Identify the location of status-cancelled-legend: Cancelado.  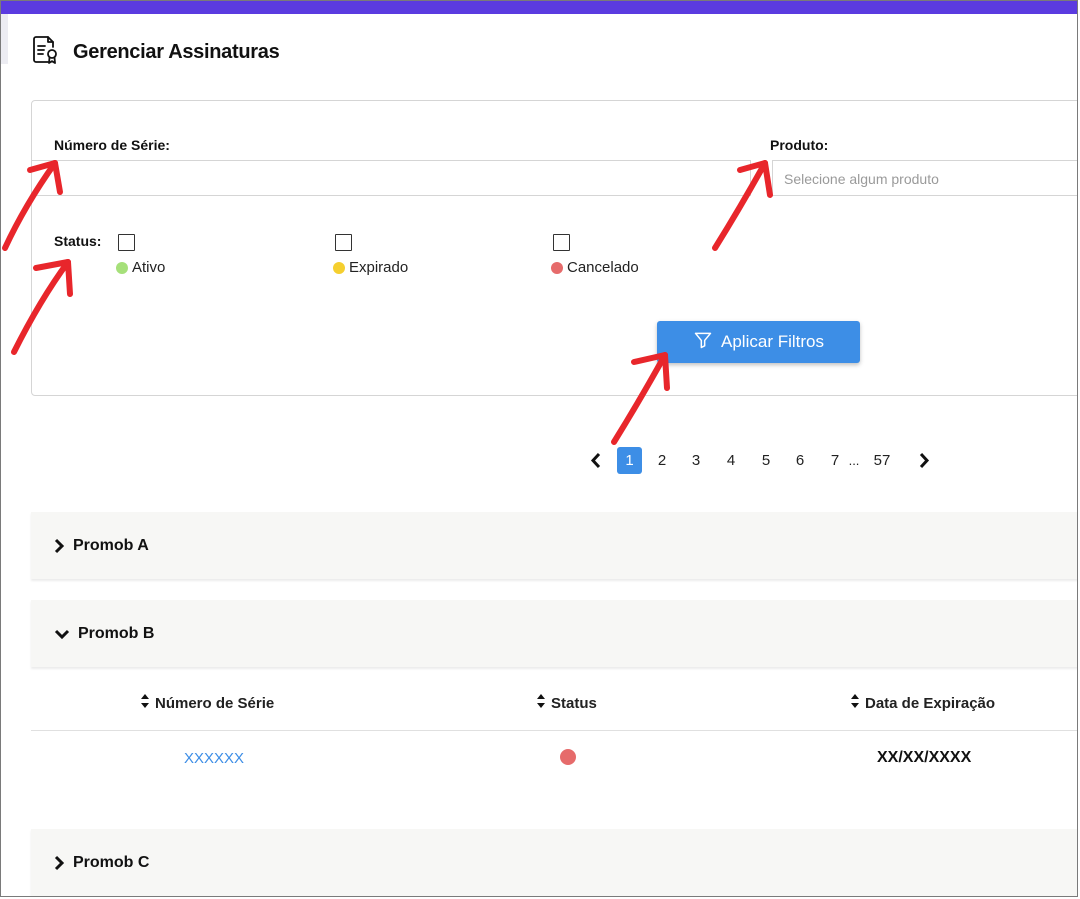
(595, 267).